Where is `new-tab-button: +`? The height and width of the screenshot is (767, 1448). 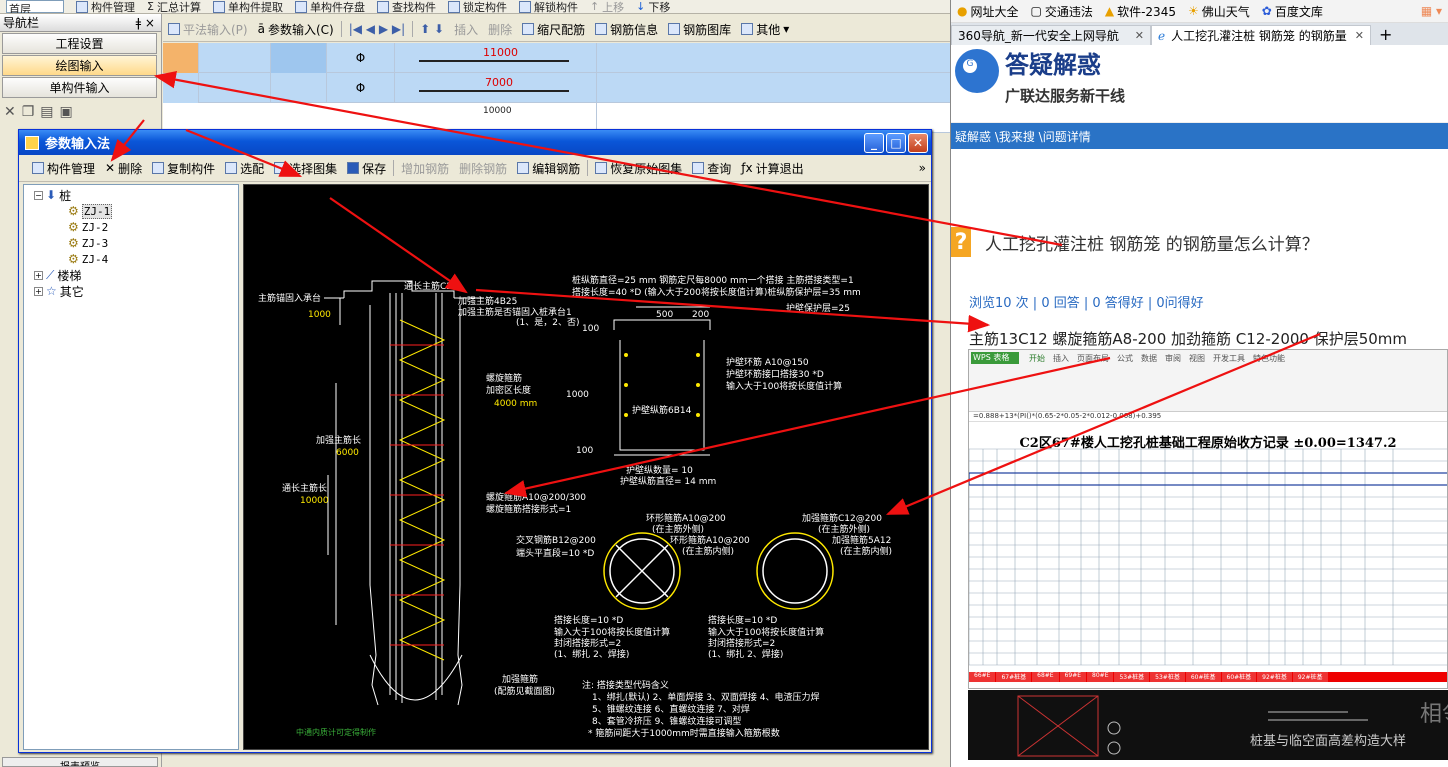 new-tab-button: + is located at coordinates (1385, 35).